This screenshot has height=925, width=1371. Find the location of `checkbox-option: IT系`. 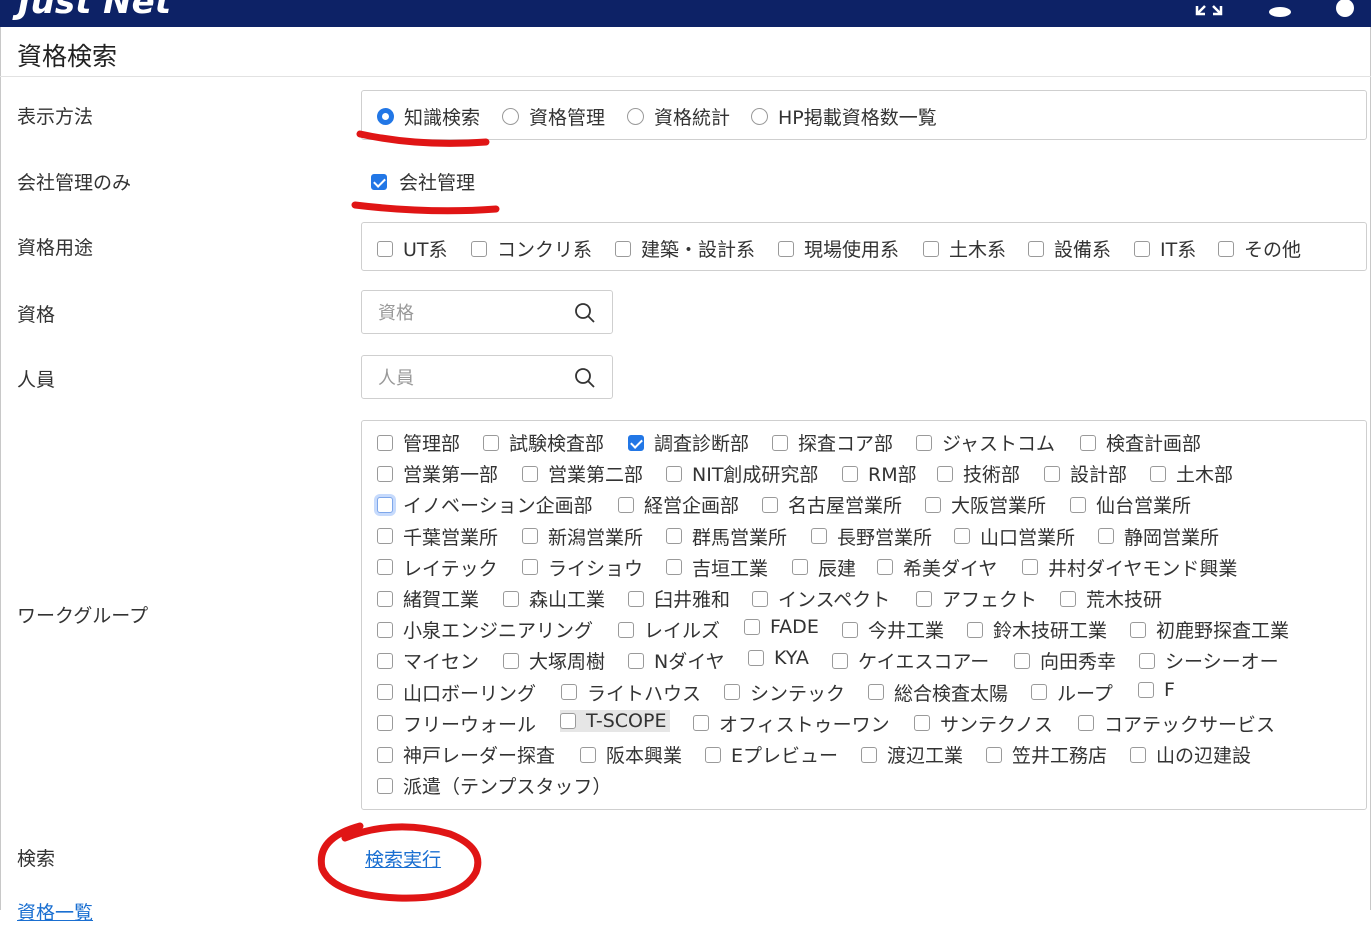

checkbox-option: IT系 is located at coordinates (1165, 248).